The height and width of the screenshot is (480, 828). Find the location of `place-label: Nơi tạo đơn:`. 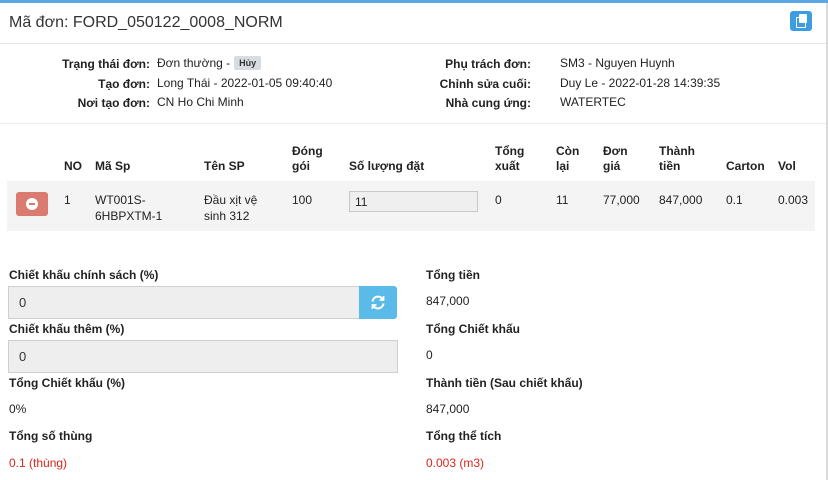

place-label: Nơi tạo đơn: is located at coordinates (113, 103).